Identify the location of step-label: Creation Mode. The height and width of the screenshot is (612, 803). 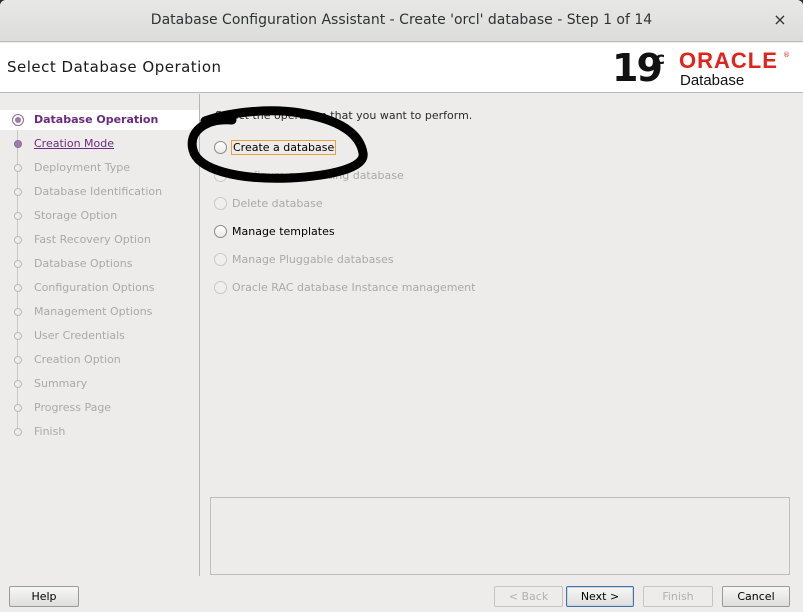
(74, 143).